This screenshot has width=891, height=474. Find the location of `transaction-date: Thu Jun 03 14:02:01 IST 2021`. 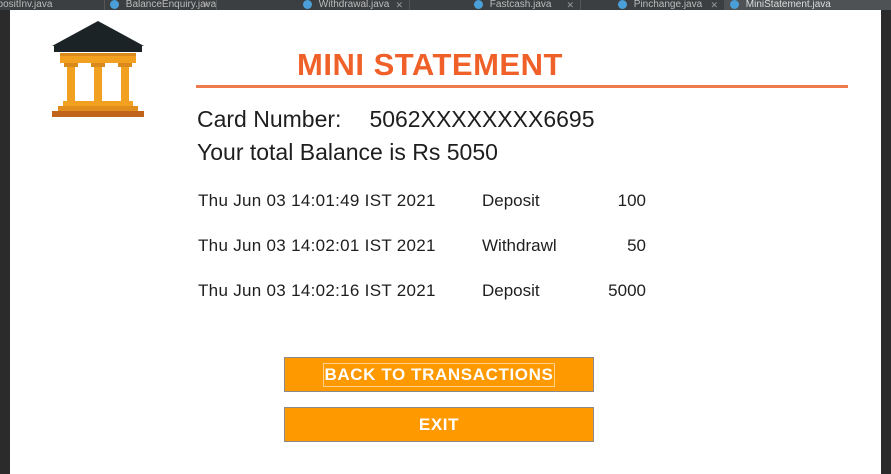

transaction-date: Thu Jun 03 14:02:01 IST 2021 is located at coordinates (317, 245).